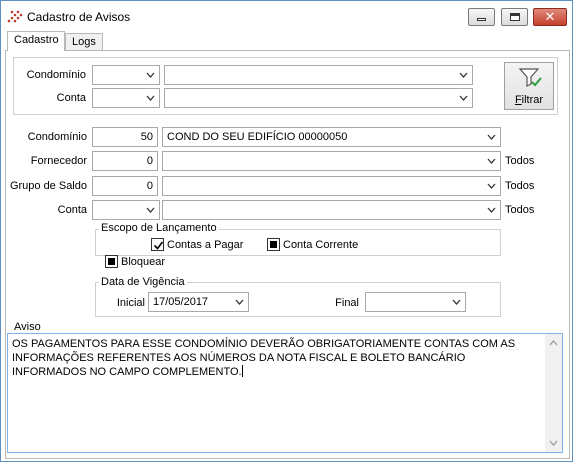 Image resolution: width=573 pixels, height=462 pixels. Describe the element at coordinates (257, 137) in the screenshot. I see `condominio-name-value: COND DO SEU EDIFÍCIO 00000050` at that location.